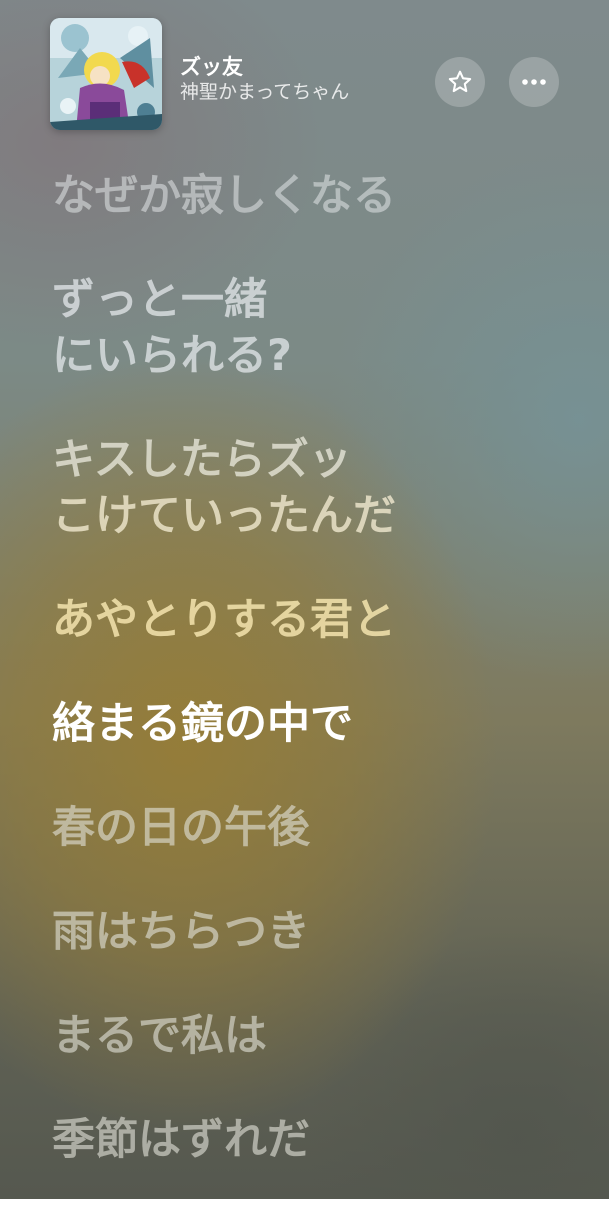 The height and width of the screenshot is (1216, 609). What do you see at coordinates (315, 1140) in the screenshot?
I see `lyric-line: 季節はずれだ` at bounding box center [315, 1140].